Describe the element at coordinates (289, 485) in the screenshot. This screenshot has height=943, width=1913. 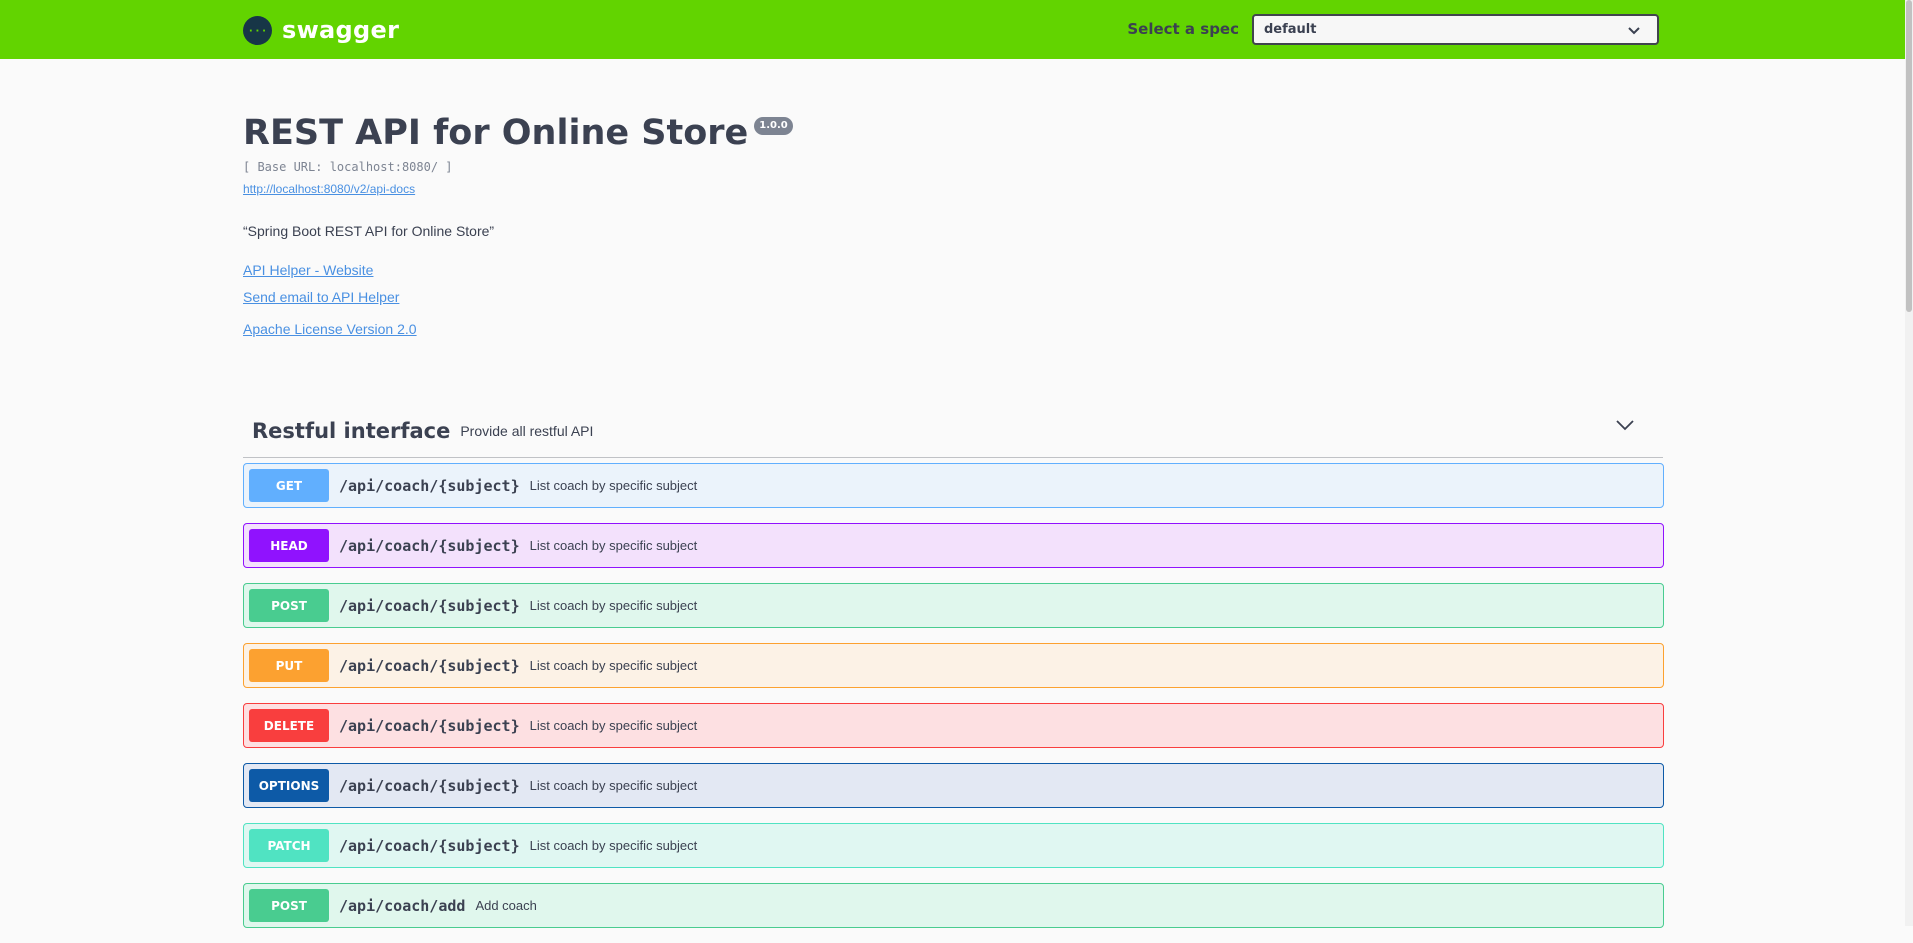
I see `method-badge: GET` at that location.